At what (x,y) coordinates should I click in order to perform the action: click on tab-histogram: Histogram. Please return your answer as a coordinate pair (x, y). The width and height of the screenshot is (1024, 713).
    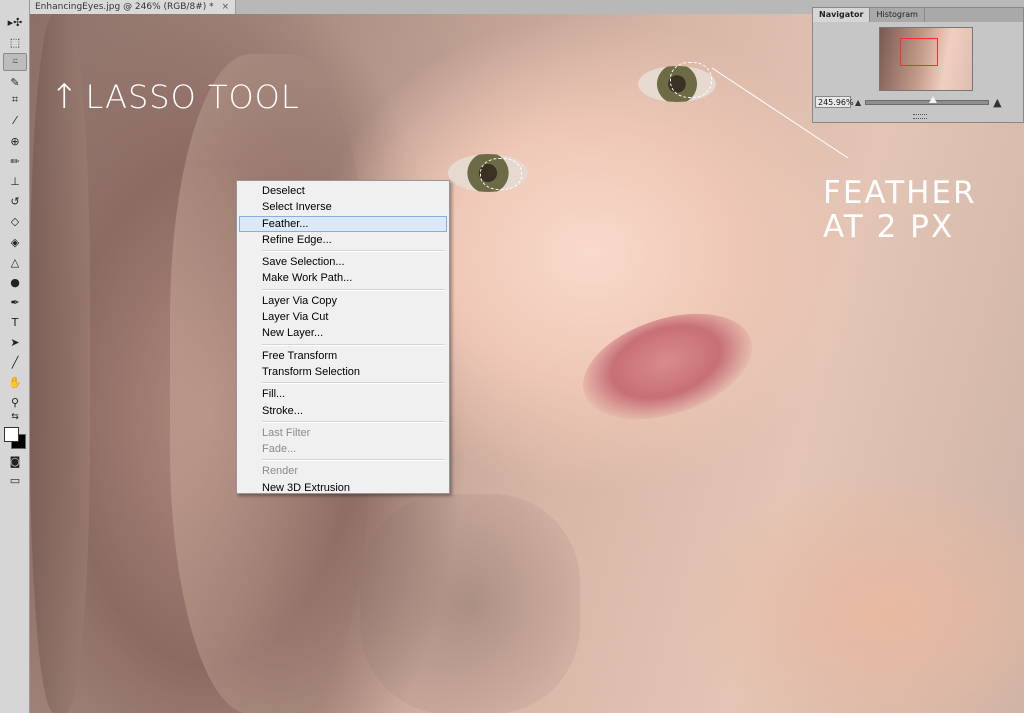
    Looking at the image, I should click on (897, 15).